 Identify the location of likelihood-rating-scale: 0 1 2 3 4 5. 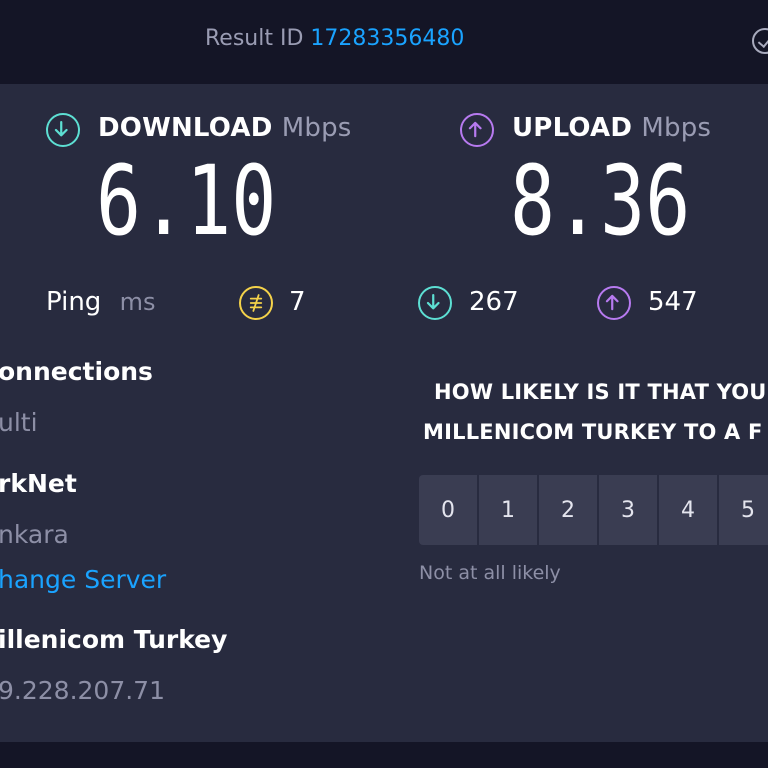
(593, 510).